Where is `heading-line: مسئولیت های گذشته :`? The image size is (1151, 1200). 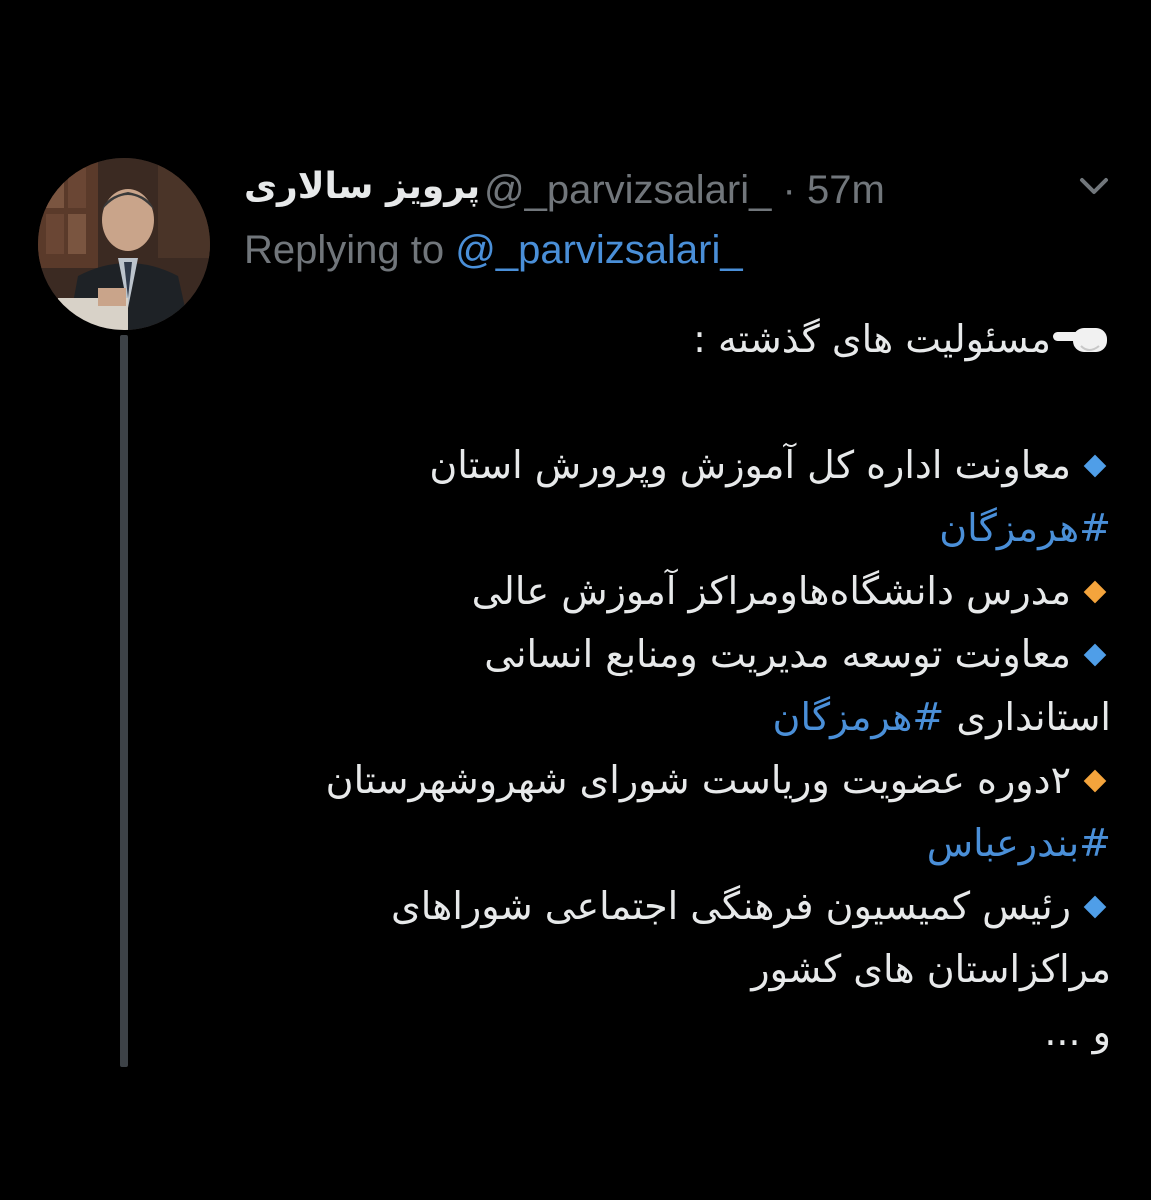
heading-line: مسئولیت های گذشته : is located at coordinates (671, 339).